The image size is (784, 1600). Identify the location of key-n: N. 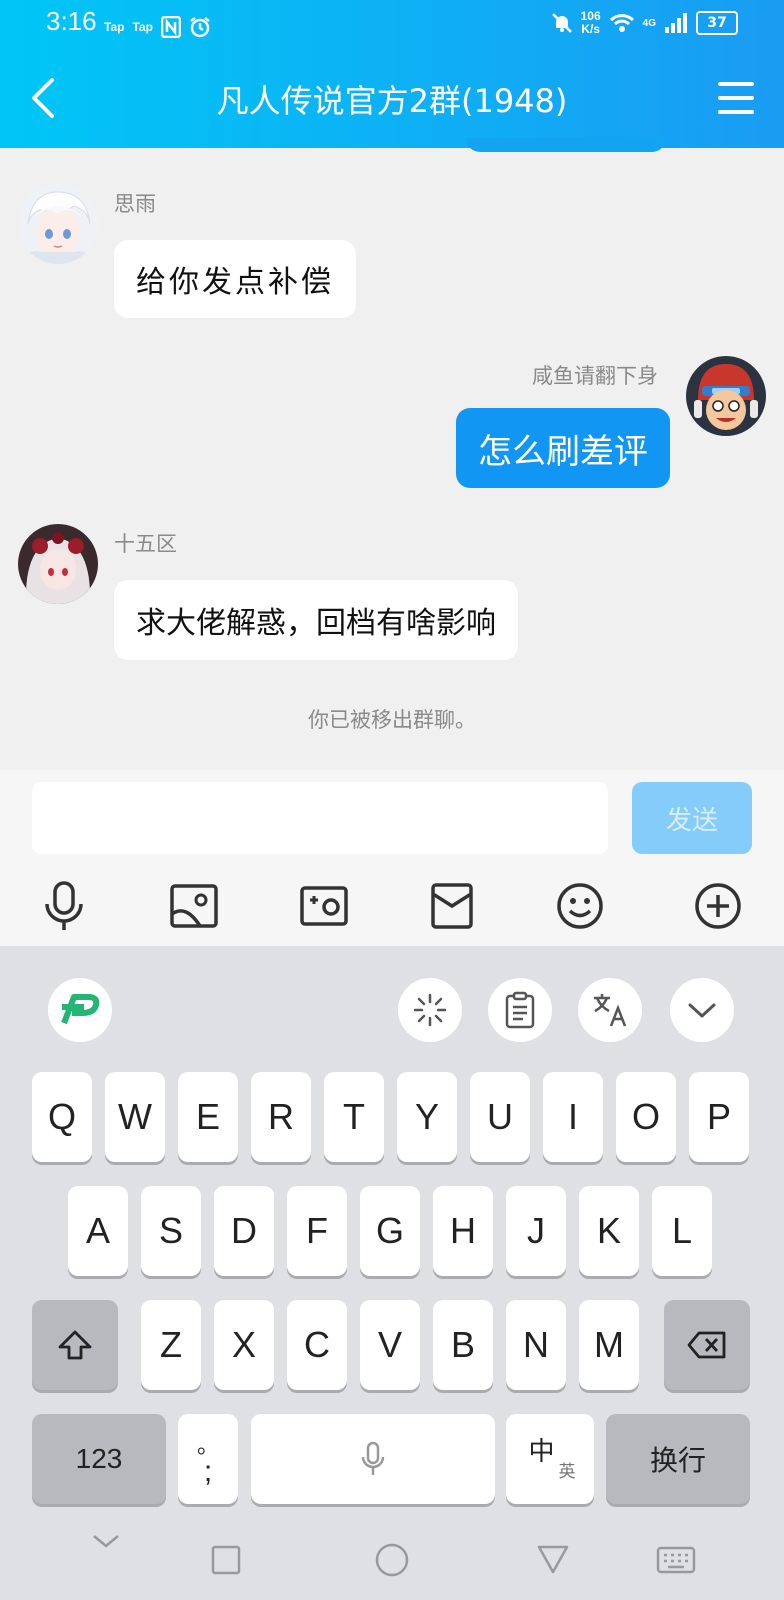
(536, 1345).